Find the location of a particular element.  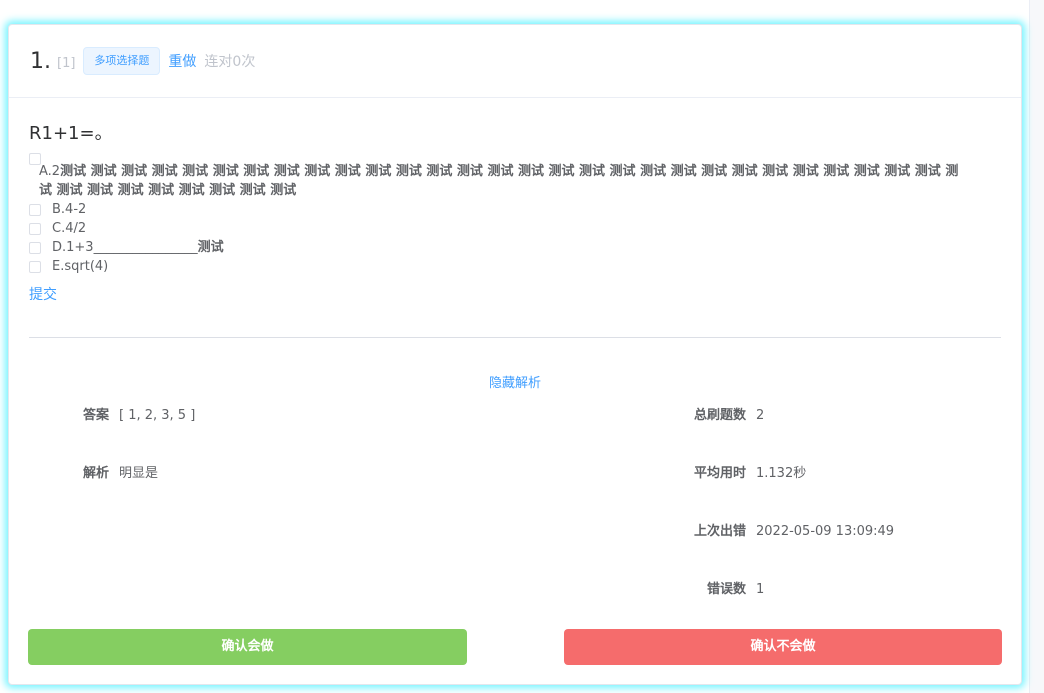

option-a-checkbox-row is located at coordinates (515, 156).